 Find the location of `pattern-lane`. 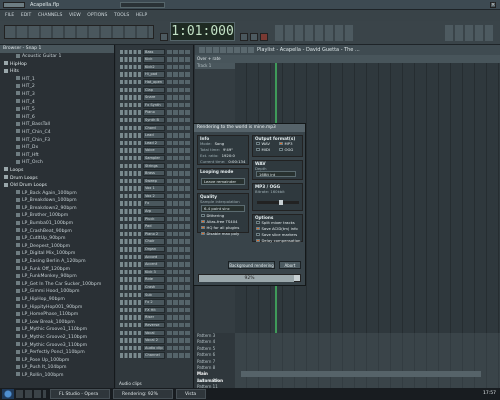

pattern-lane is located at coordinates (367, 362).